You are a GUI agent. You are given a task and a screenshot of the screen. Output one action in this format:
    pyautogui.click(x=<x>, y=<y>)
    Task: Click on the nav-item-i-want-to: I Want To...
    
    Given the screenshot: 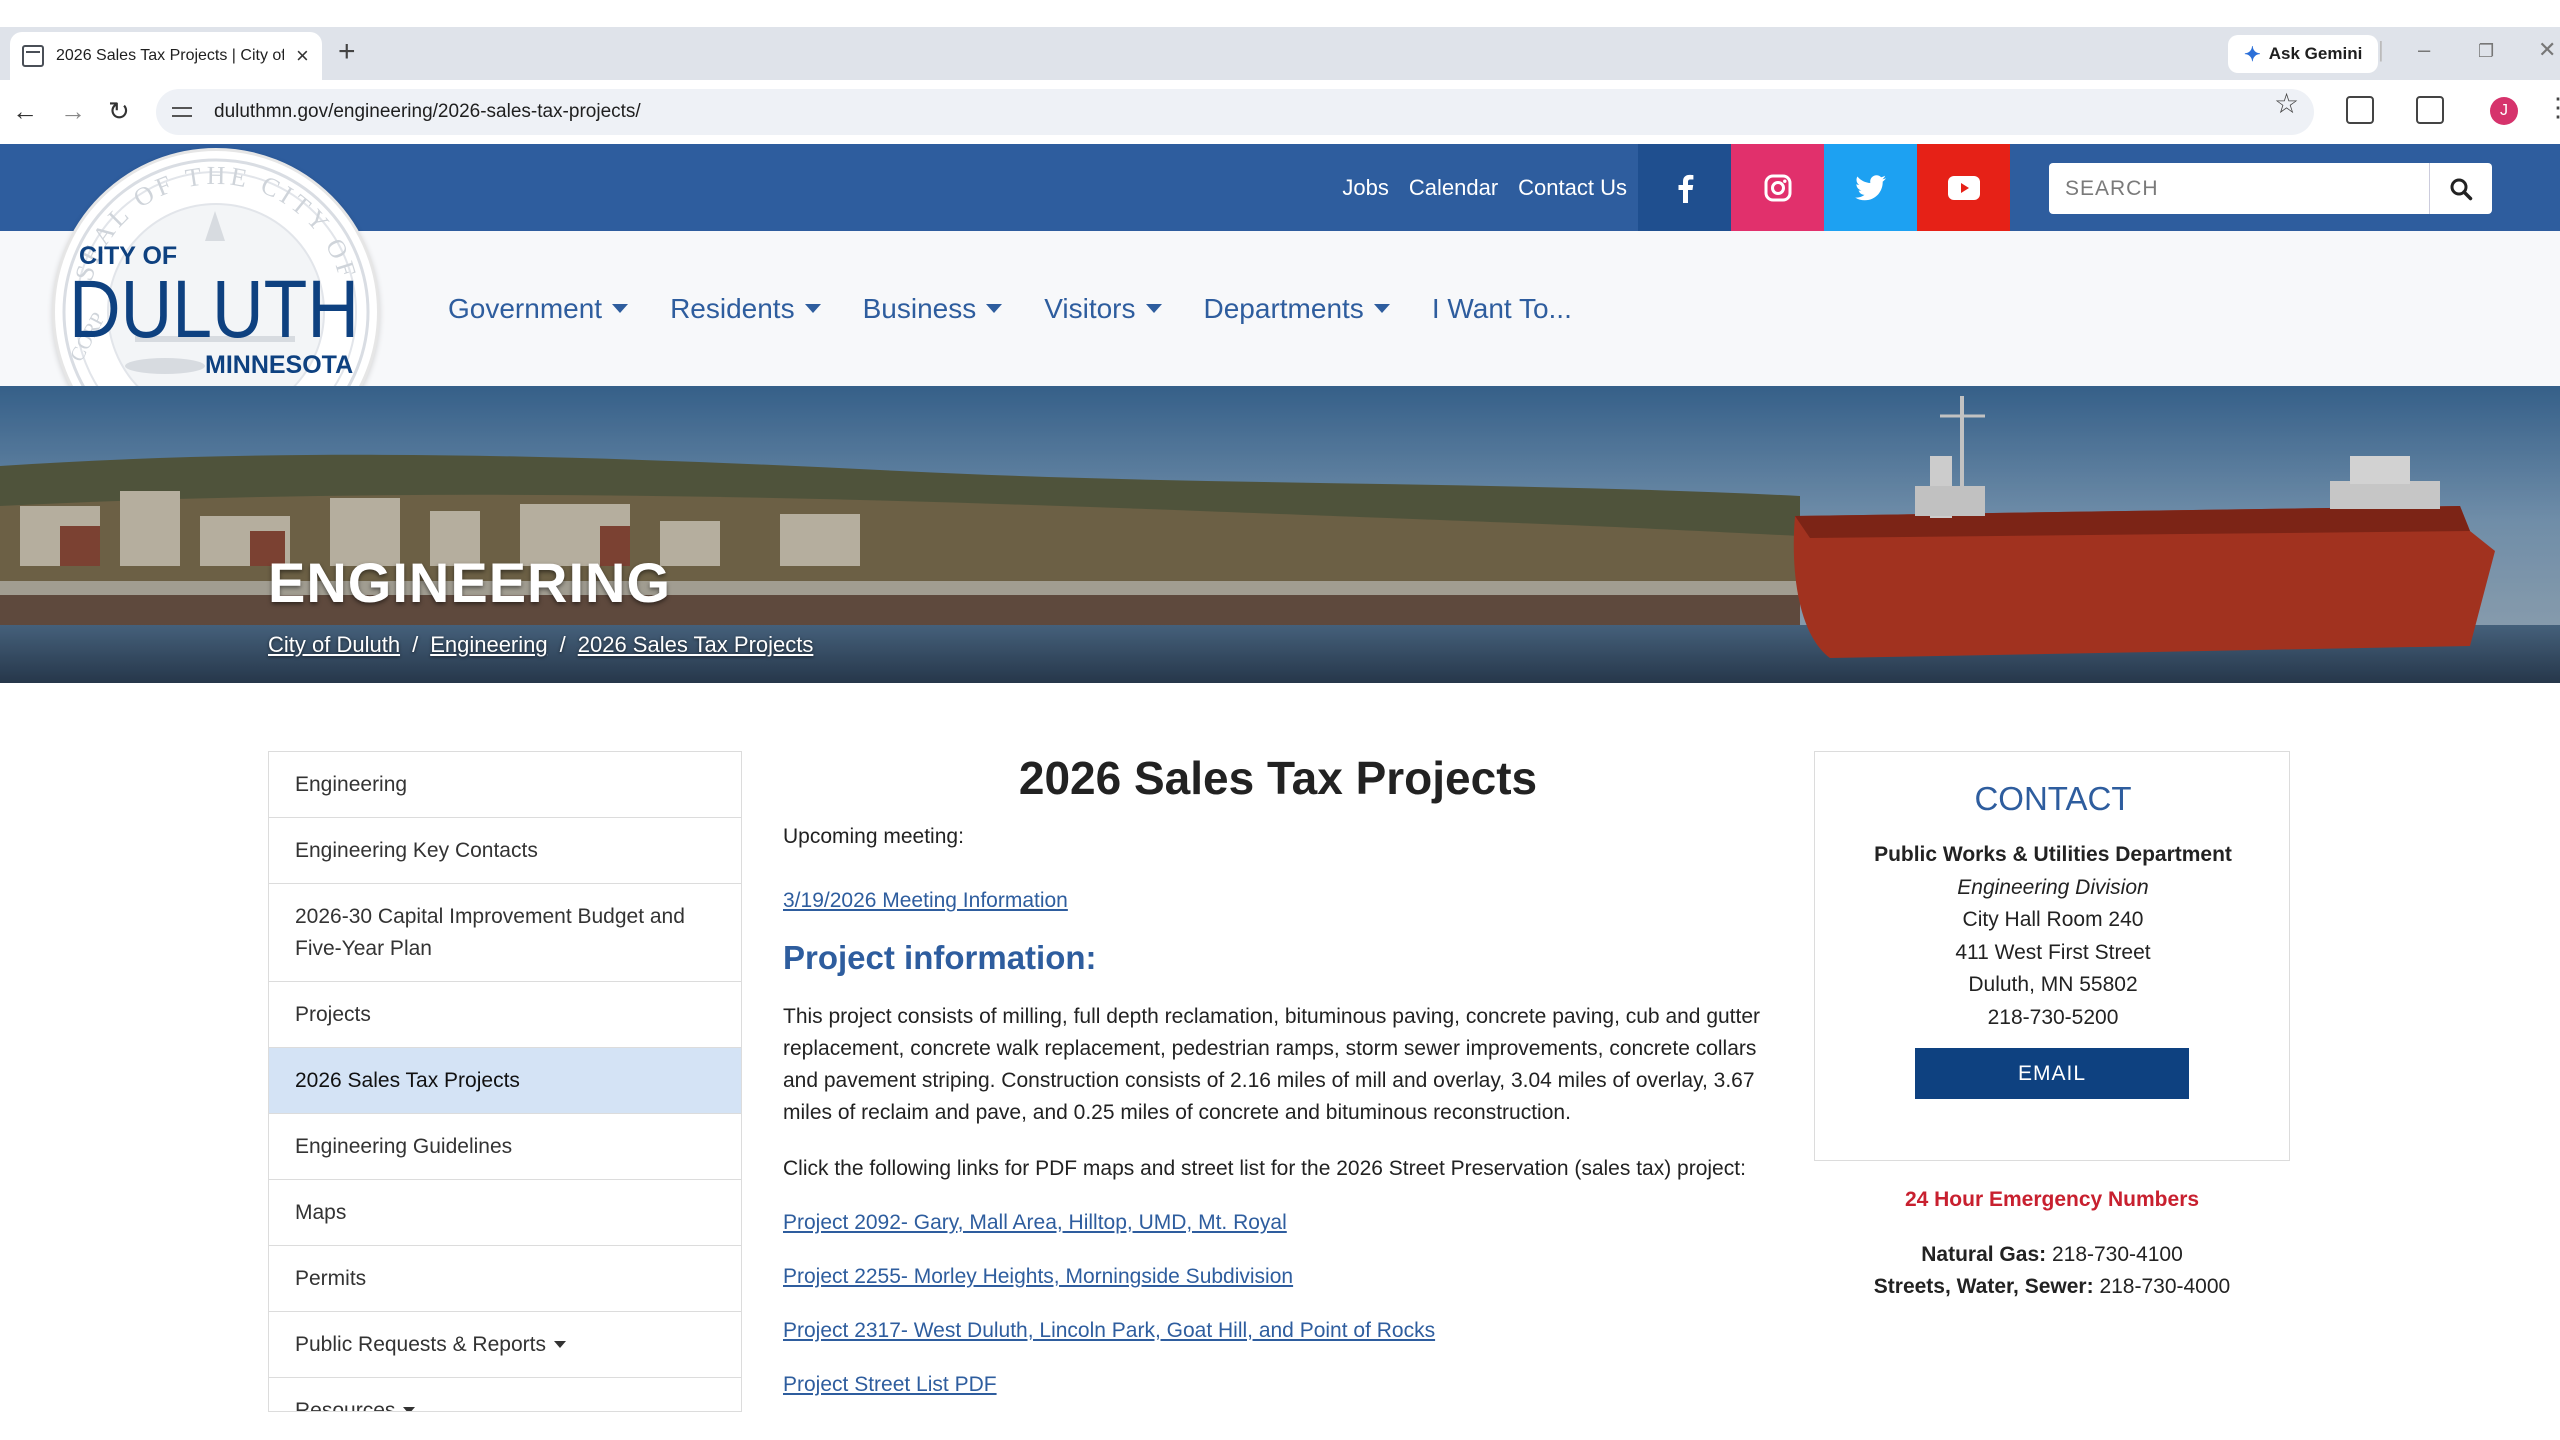 What is the action you would take?
    pyautogui.click(x=1502, y=309)
    